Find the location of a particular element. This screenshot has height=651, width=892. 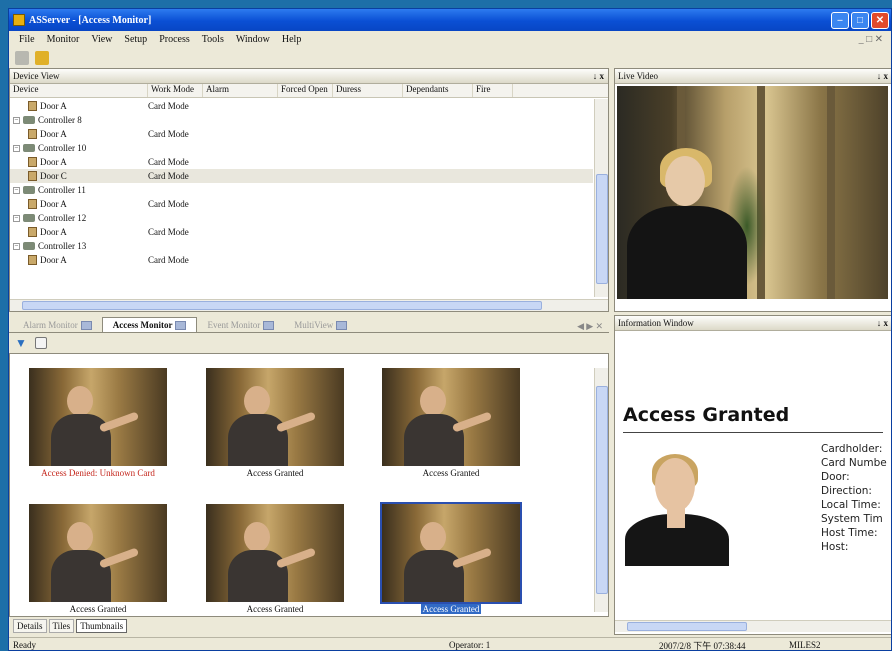

menu-window: Window is located at coordinates (253, 39).